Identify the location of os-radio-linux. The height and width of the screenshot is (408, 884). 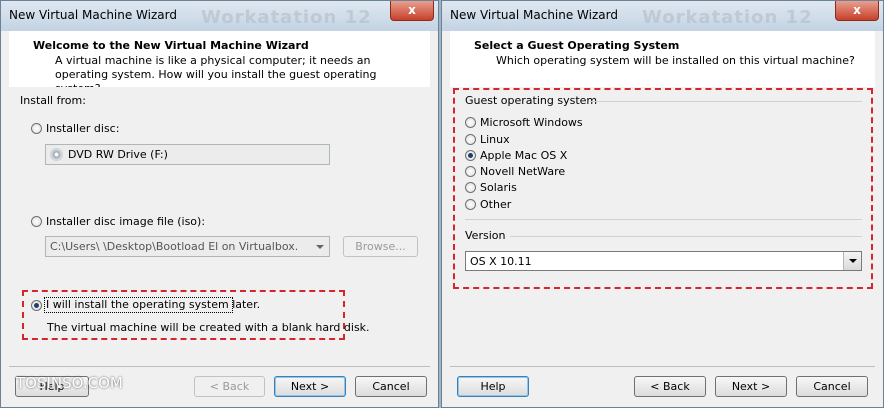
(470, 139).